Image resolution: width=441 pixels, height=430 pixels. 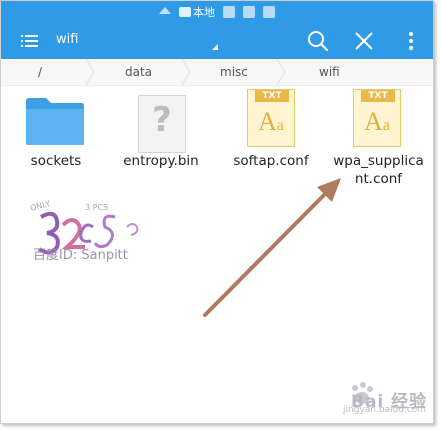 I want to click on annotation-arrow, so click(x=272, y=247).